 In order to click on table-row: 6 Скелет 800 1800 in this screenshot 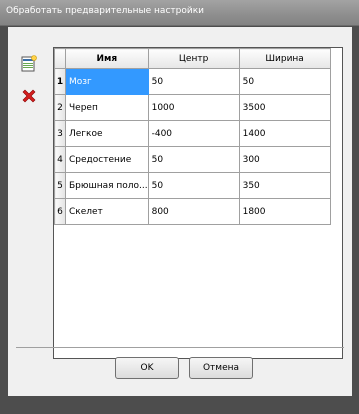, I will do `click(192, 211)`.